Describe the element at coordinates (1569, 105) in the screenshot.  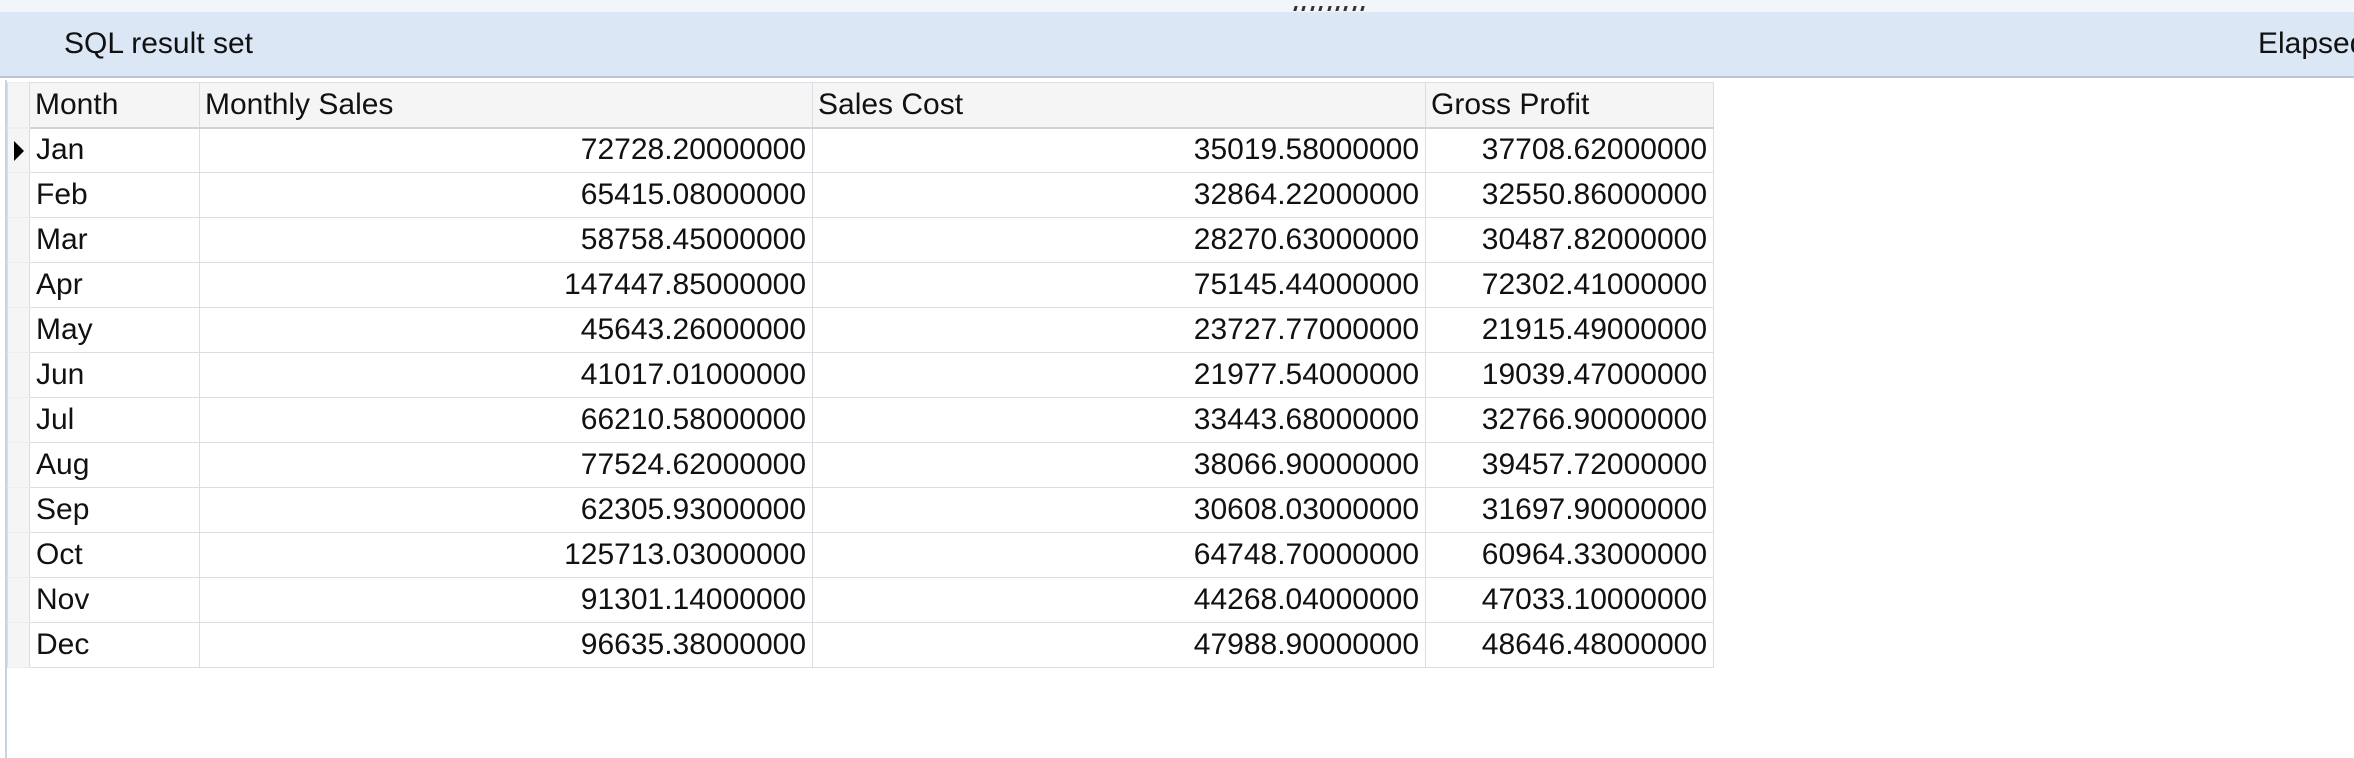
I see `column-header-gross-profit: Gross Profit` at that location.